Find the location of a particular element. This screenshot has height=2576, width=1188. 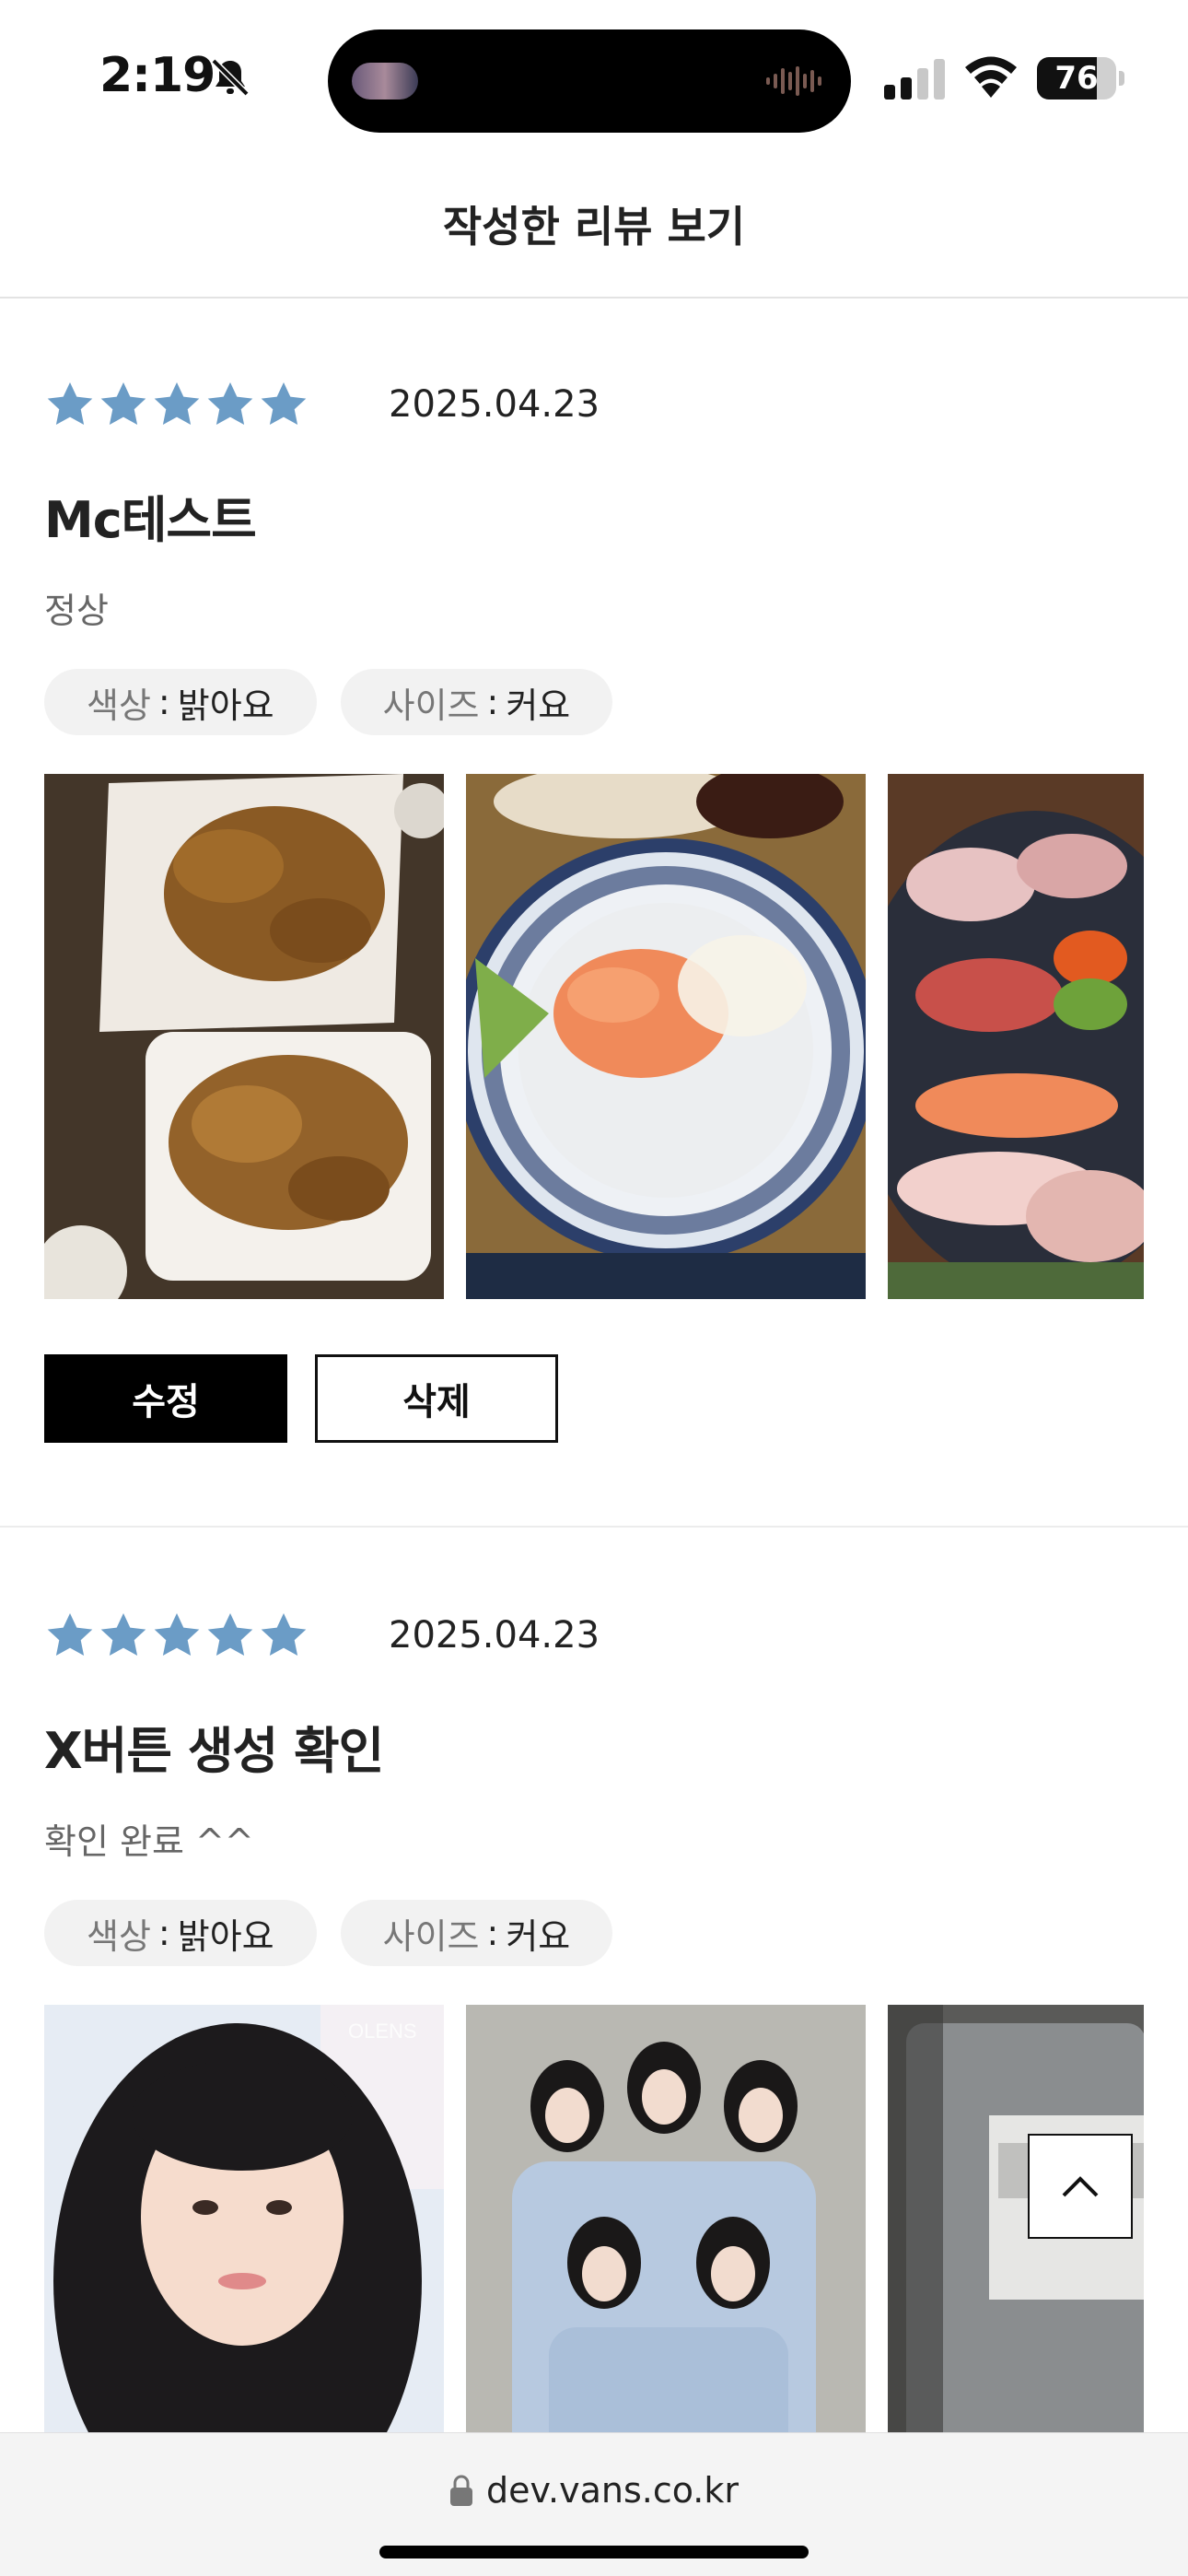

now-playing-thumbnail is located at coordinates (385, 81).